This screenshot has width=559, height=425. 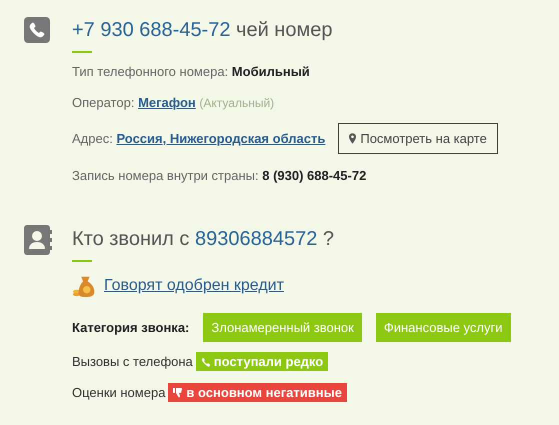 I want to click on operator-link: Мегафон, so click(x=167, y=102).